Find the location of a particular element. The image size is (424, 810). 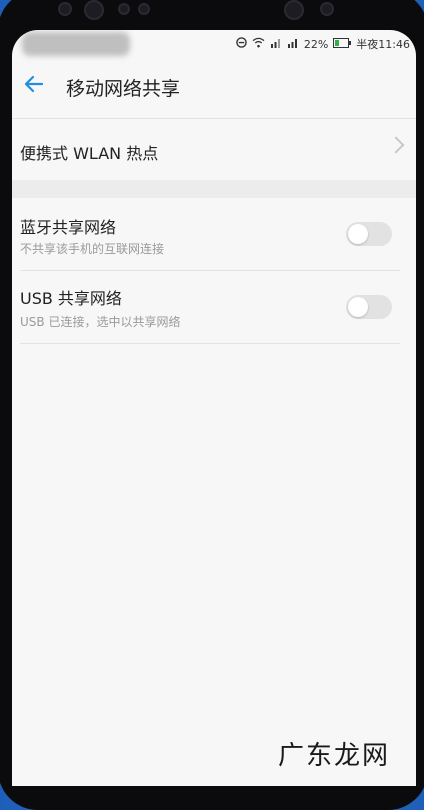

back-arrow-icon is located at coordinates (34, 86).